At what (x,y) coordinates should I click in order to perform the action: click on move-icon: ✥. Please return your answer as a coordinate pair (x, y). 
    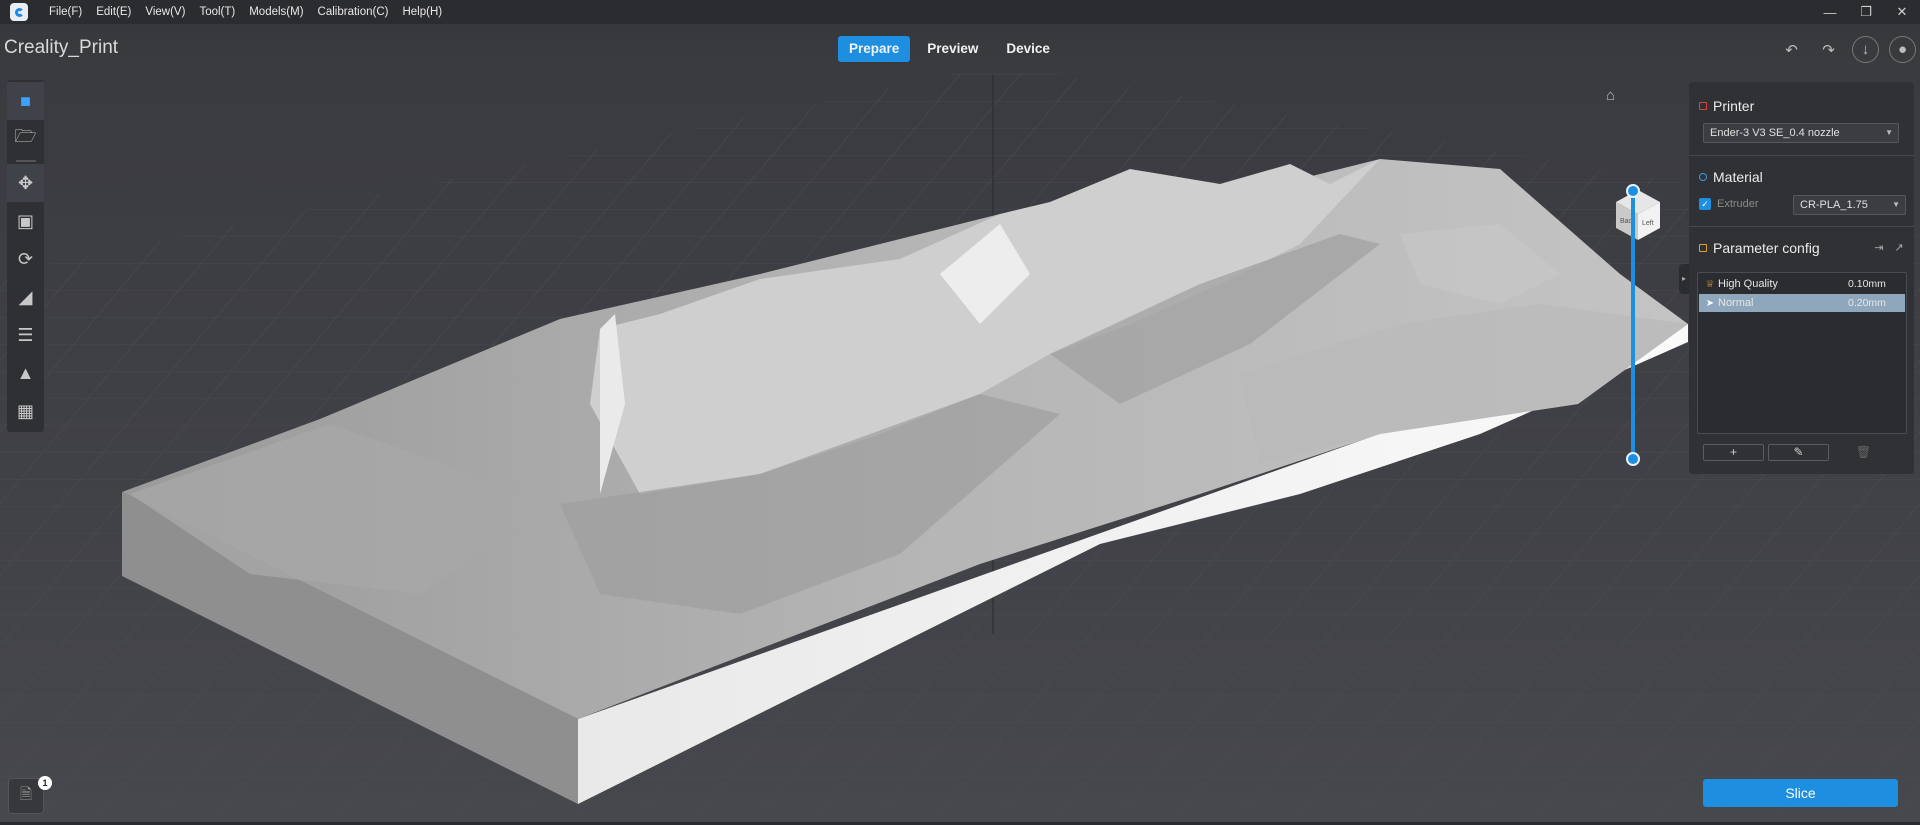
    Looking at the image, I should click on (25, 183).